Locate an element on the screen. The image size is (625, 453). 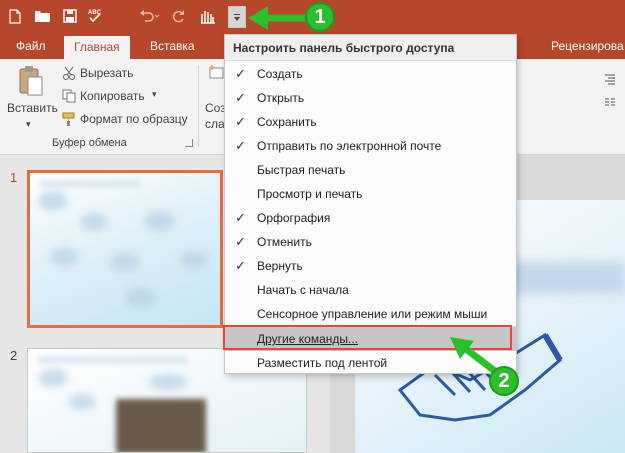
cut-button: Вырезать is located at coordinates (106, 73).